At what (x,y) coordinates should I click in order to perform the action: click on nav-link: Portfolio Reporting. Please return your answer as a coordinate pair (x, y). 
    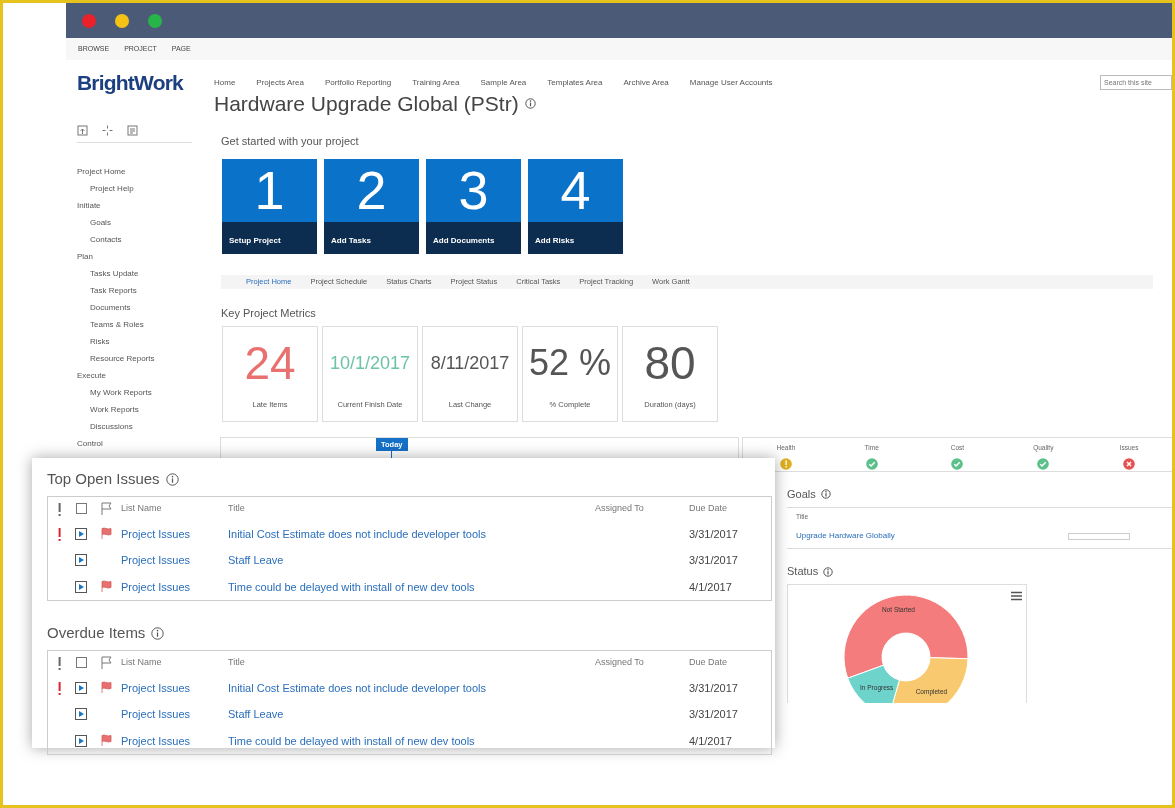
    Looking at the image, I should click on (358, 82).